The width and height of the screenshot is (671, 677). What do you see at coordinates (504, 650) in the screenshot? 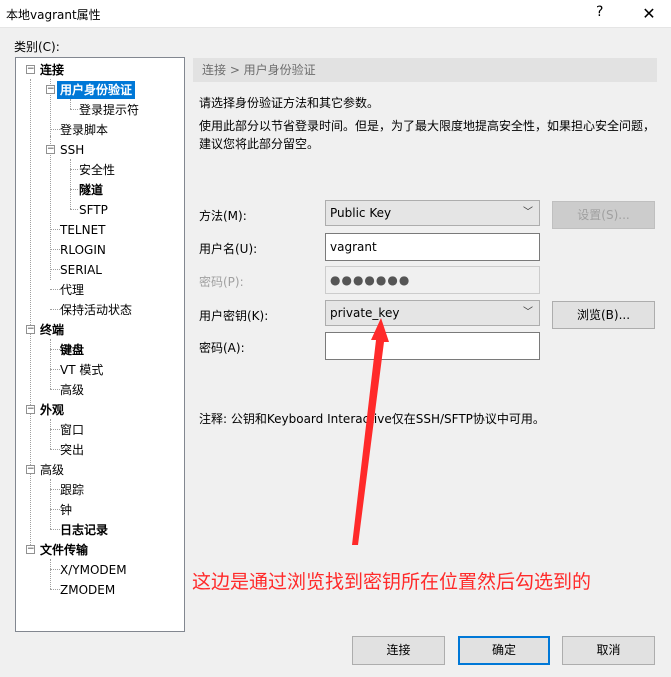
I see `ok-button: 确定` at bounding box center [504, 650].